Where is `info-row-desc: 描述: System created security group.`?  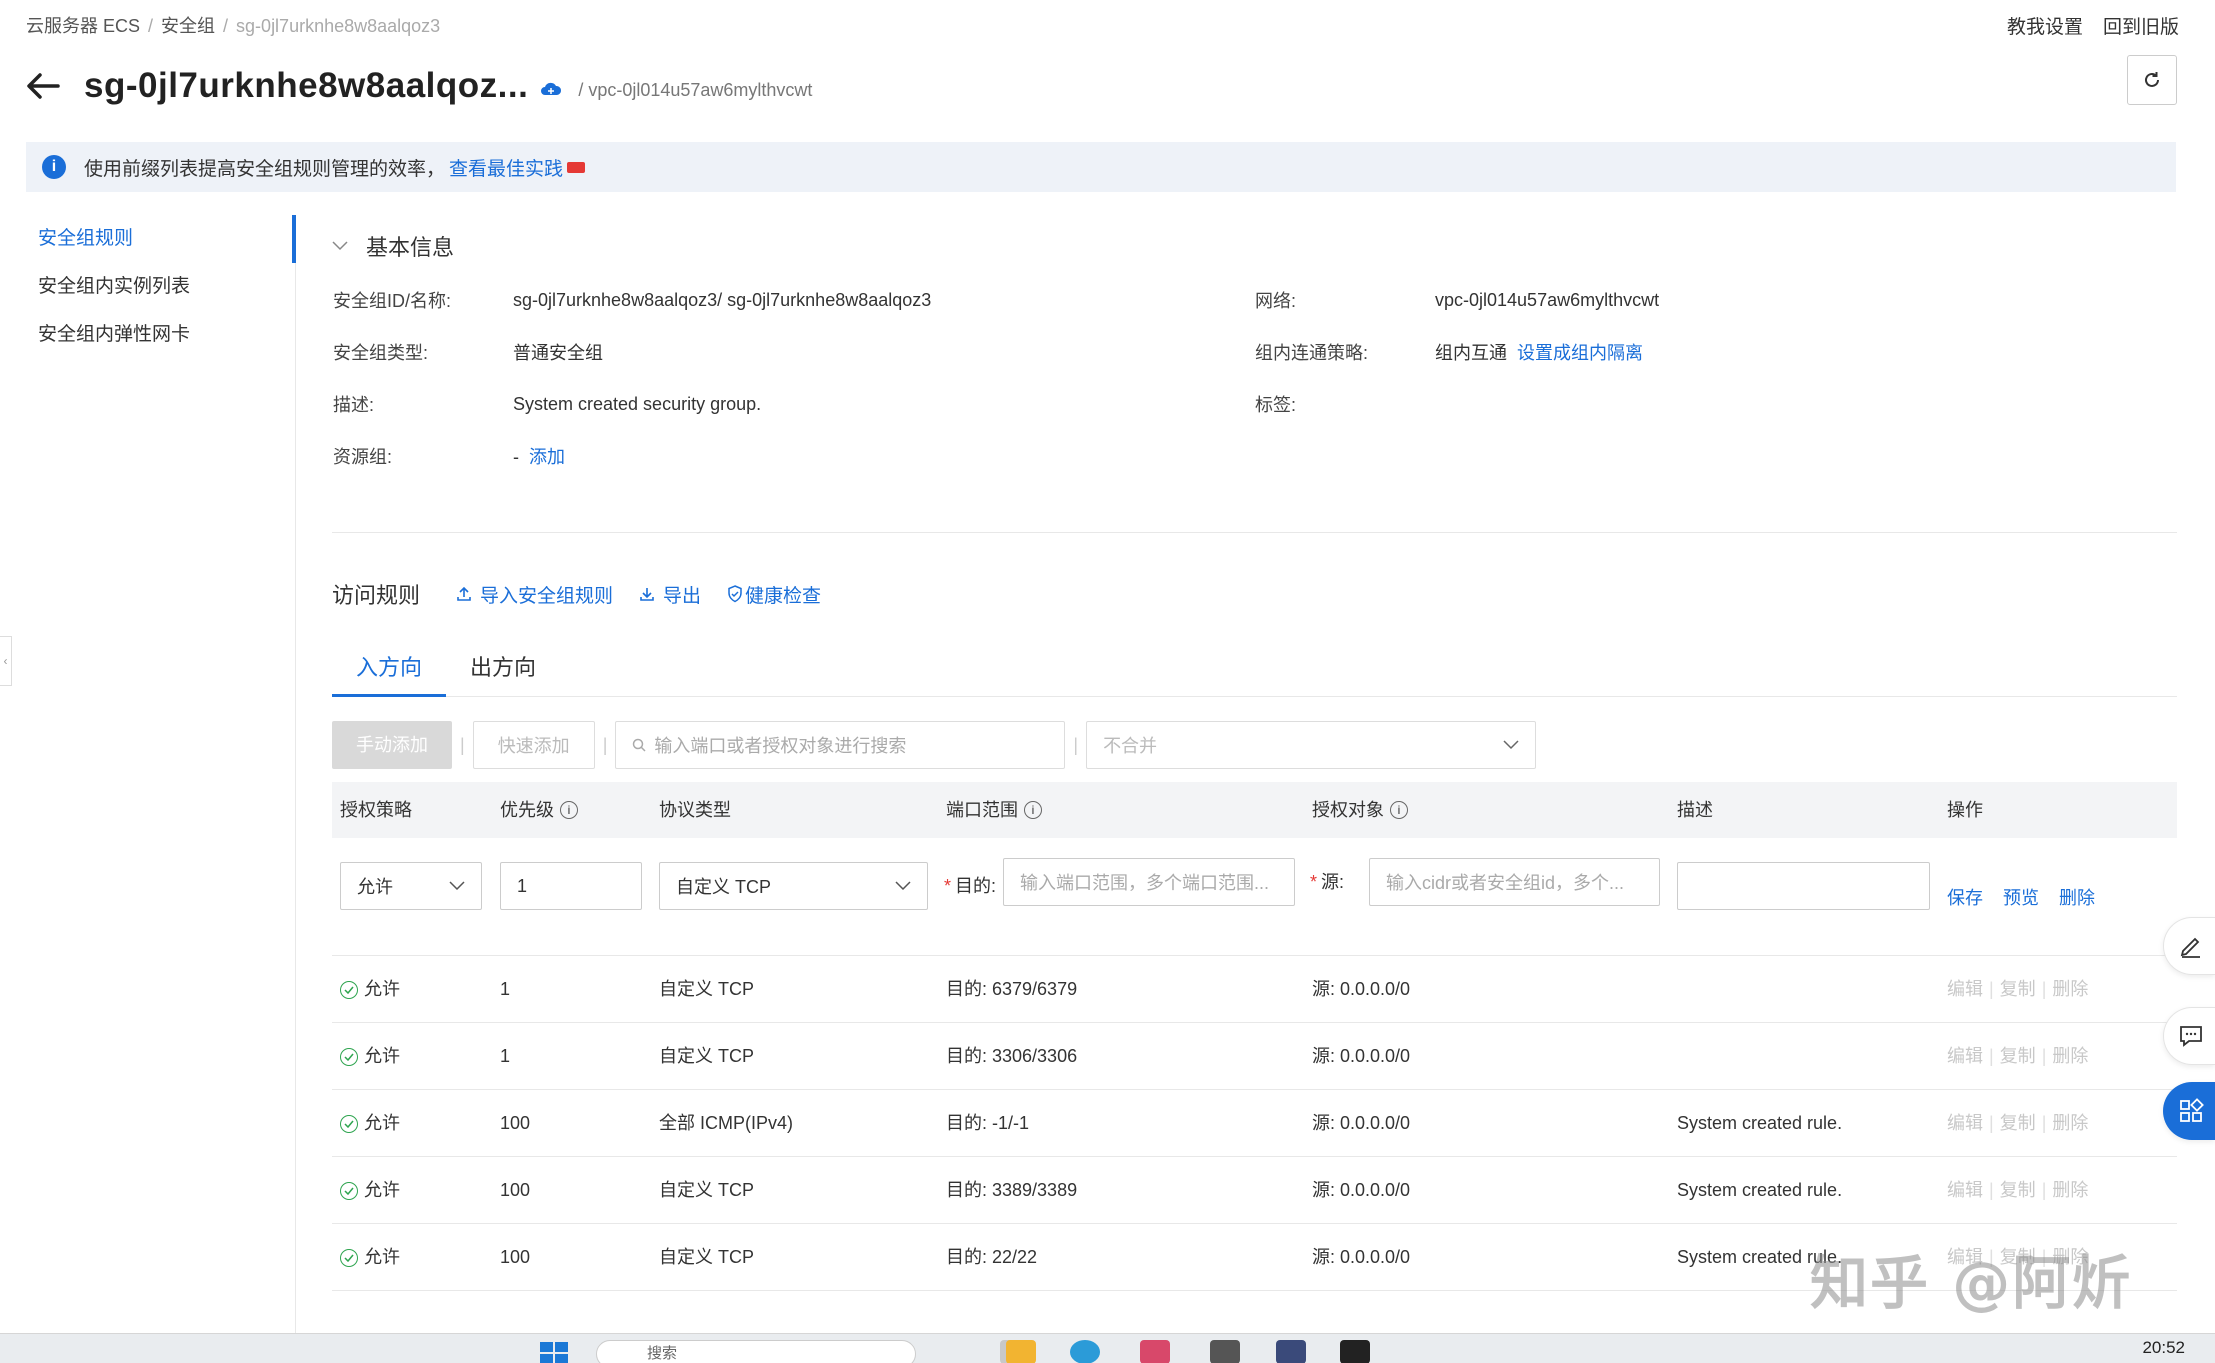
info-row-desc: 描述: System created security group. is located at coordinates (547, 404).